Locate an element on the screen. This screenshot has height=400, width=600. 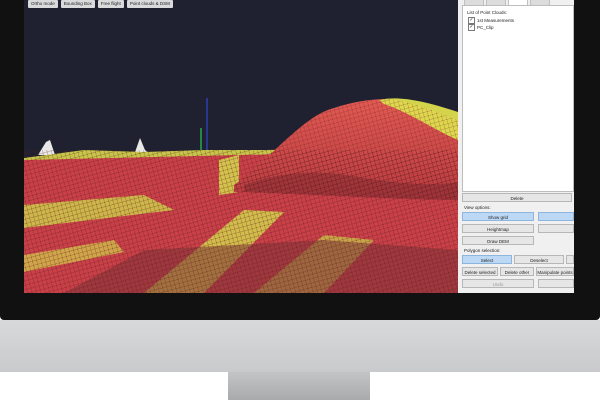
bounding-box-button: Bounding Box is located at coordinates (77, 4).